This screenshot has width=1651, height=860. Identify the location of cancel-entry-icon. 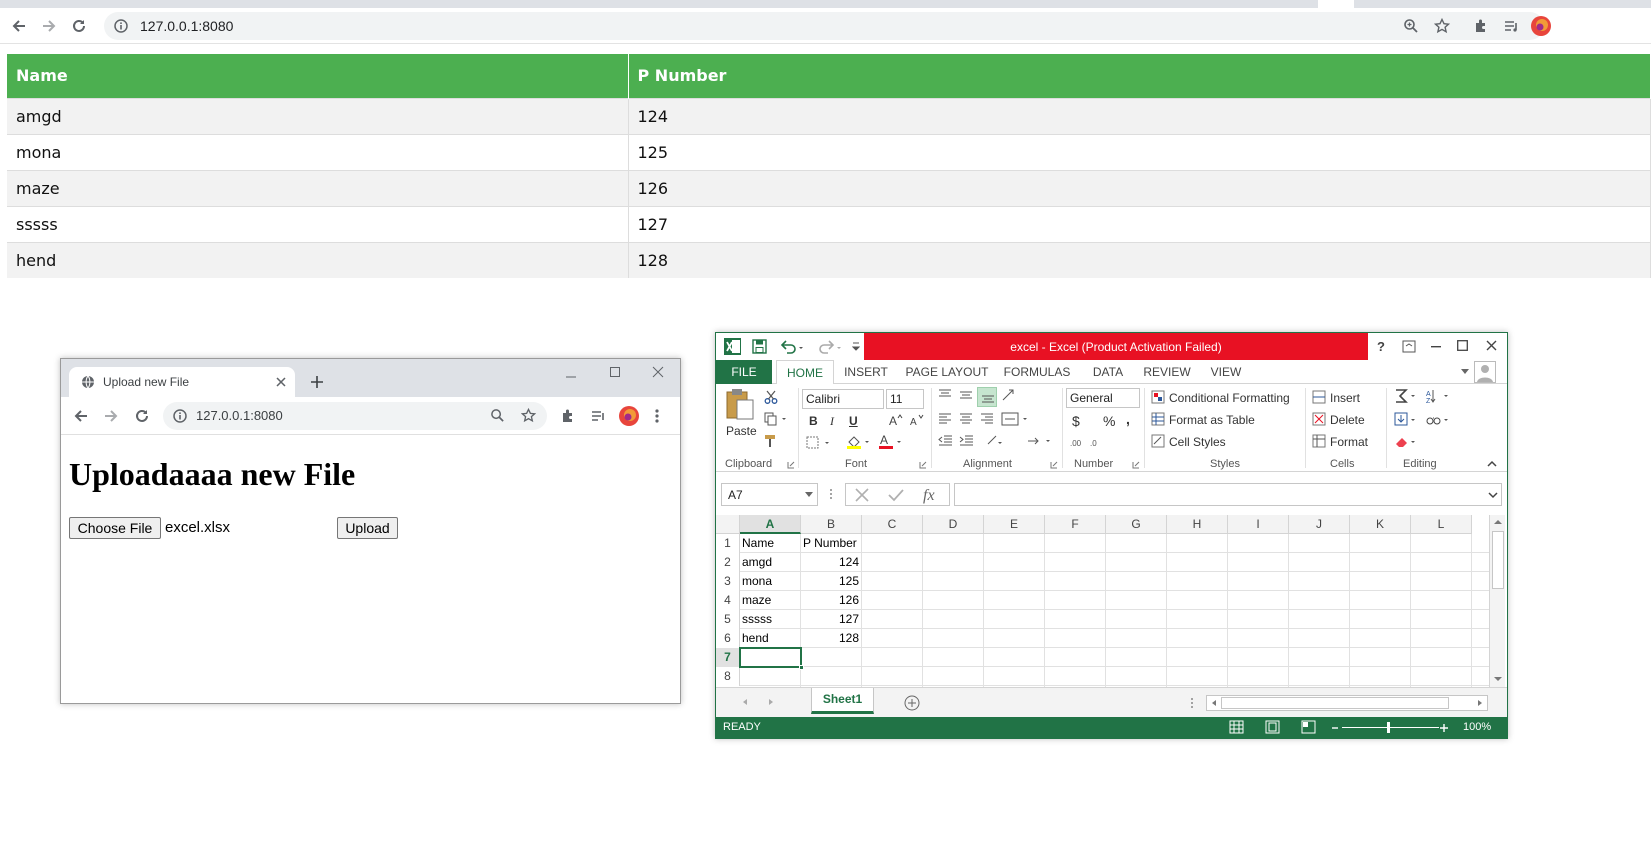
(862, 495).